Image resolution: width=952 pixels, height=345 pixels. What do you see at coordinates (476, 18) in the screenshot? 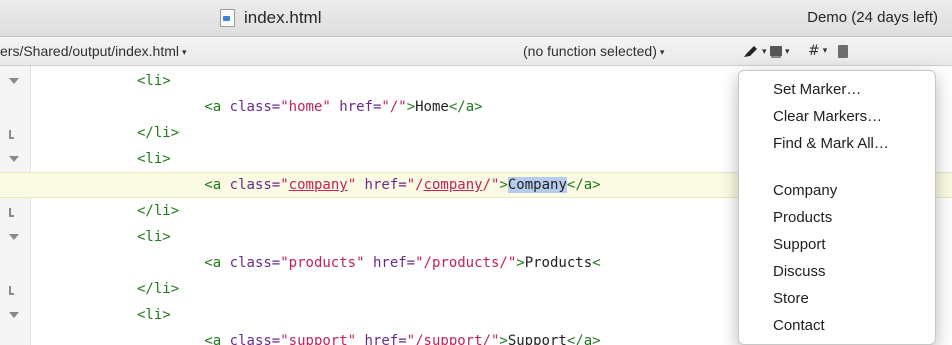
I see `title-bar: index.html Demo (24 days left)` at bounding box center [476, 18].